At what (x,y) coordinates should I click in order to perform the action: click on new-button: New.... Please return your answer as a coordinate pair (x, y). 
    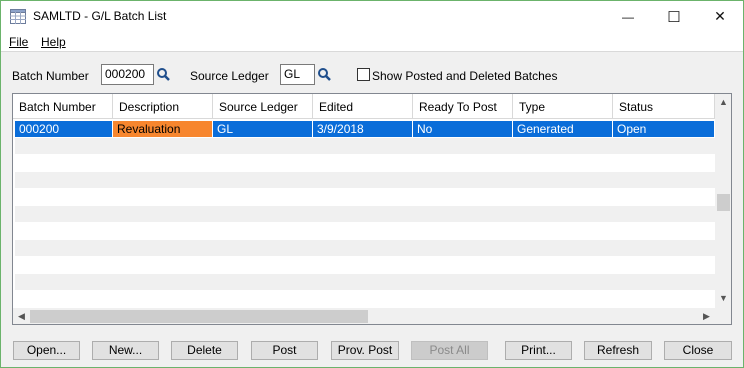
    Looking at the image, I should click on (125, 350).